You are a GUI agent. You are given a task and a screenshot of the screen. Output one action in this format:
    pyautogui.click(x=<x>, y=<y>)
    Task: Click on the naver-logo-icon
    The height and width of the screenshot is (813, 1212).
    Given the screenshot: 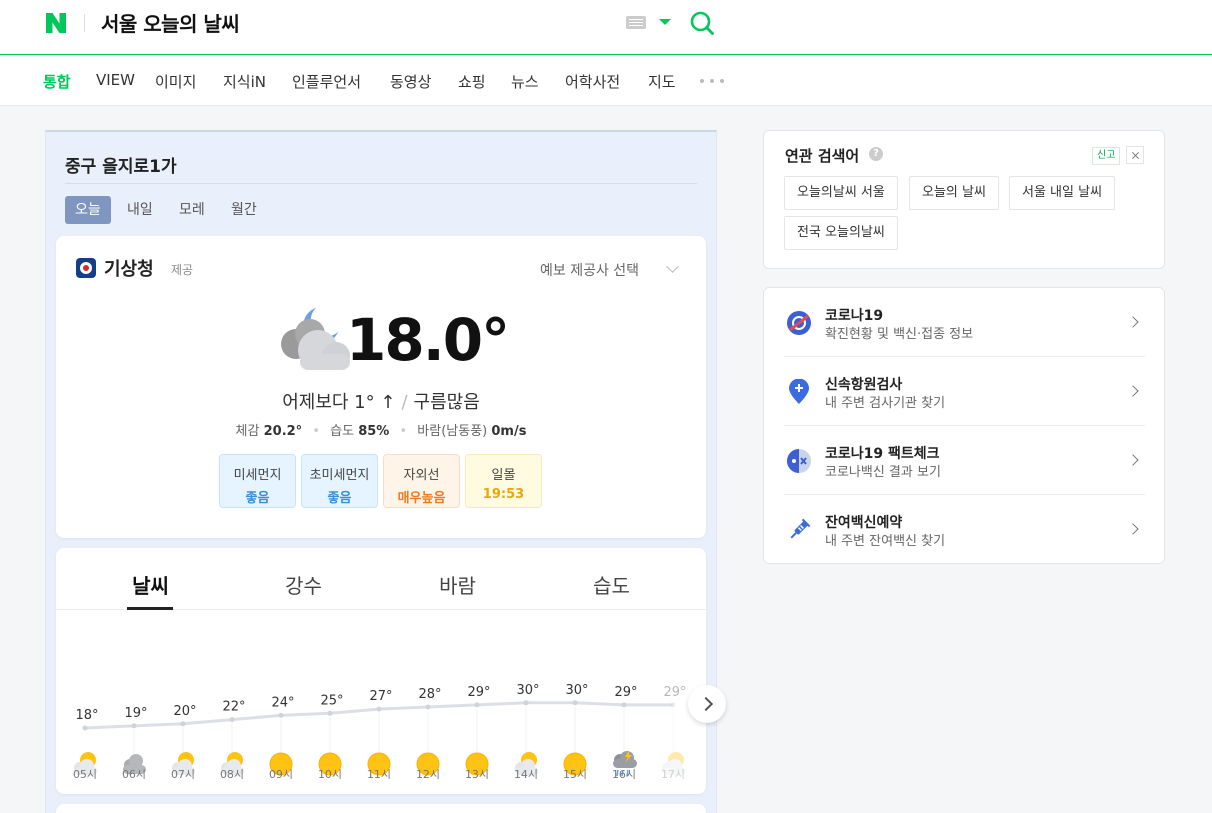 What is the action you would take?
    pyautogui.click(x=56, y=23)
    